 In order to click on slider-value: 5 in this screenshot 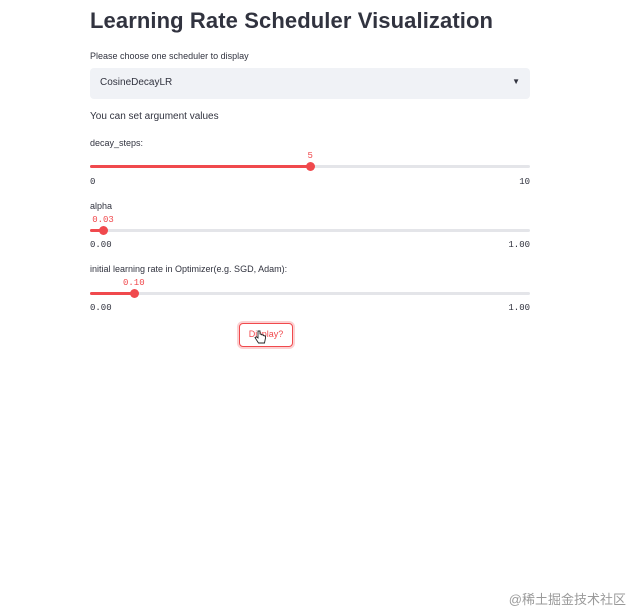, I will do `click(310, 156)`.